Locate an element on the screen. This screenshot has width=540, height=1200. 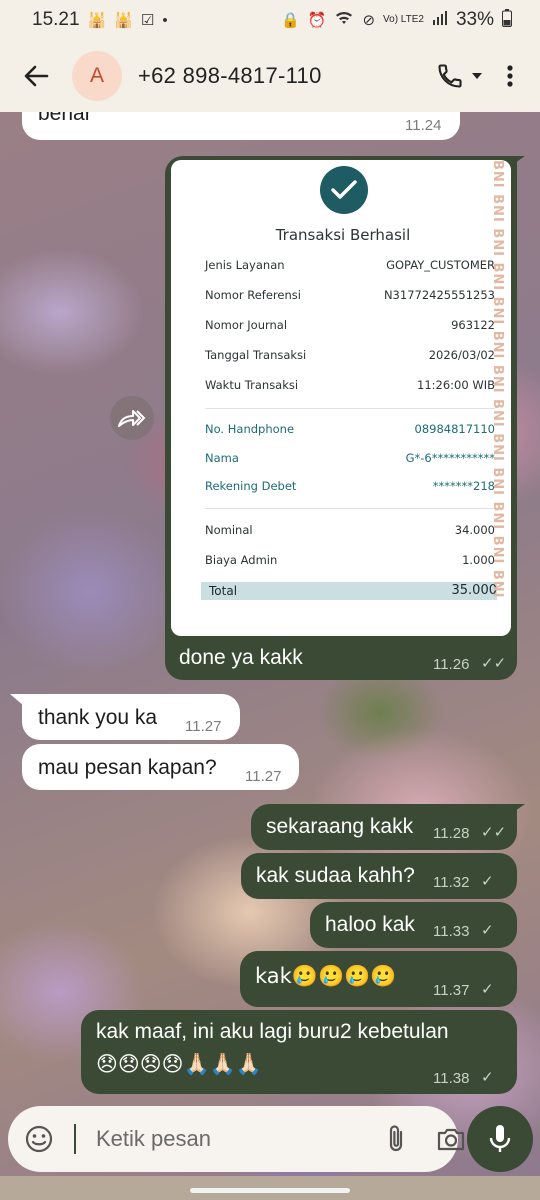
home-gesture-pill is located at coordinates (270, 1190).